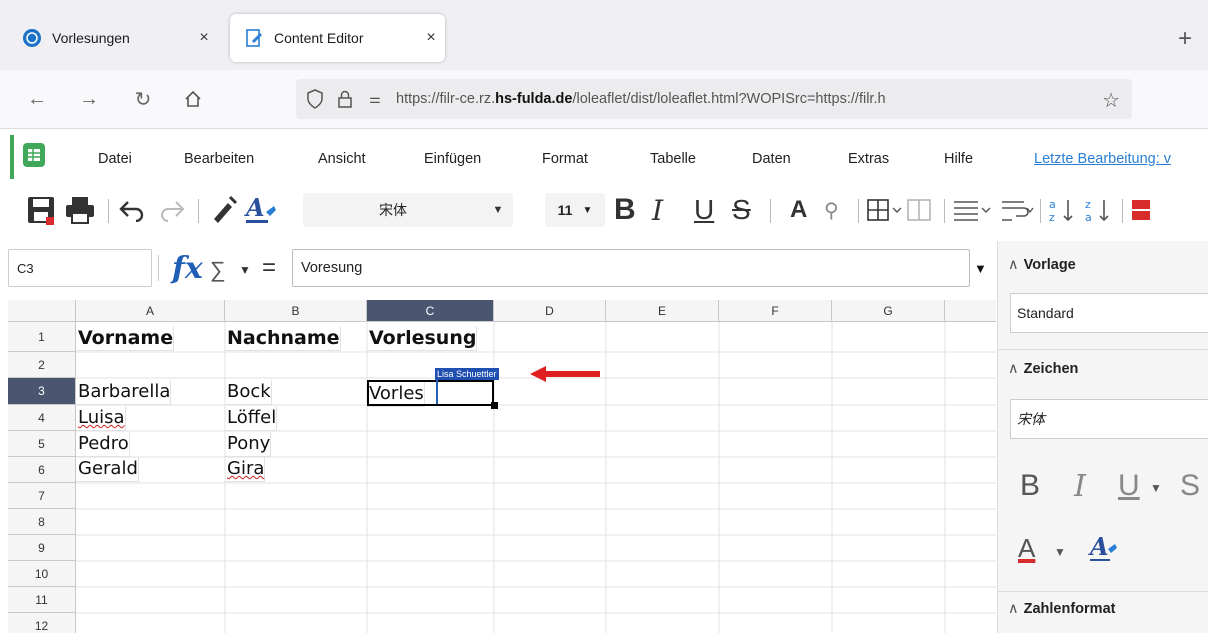  What do you see at coordinates (42, 418) in the screenshot?
I see `row-header-4: 4` at bounding box center [42, 418].